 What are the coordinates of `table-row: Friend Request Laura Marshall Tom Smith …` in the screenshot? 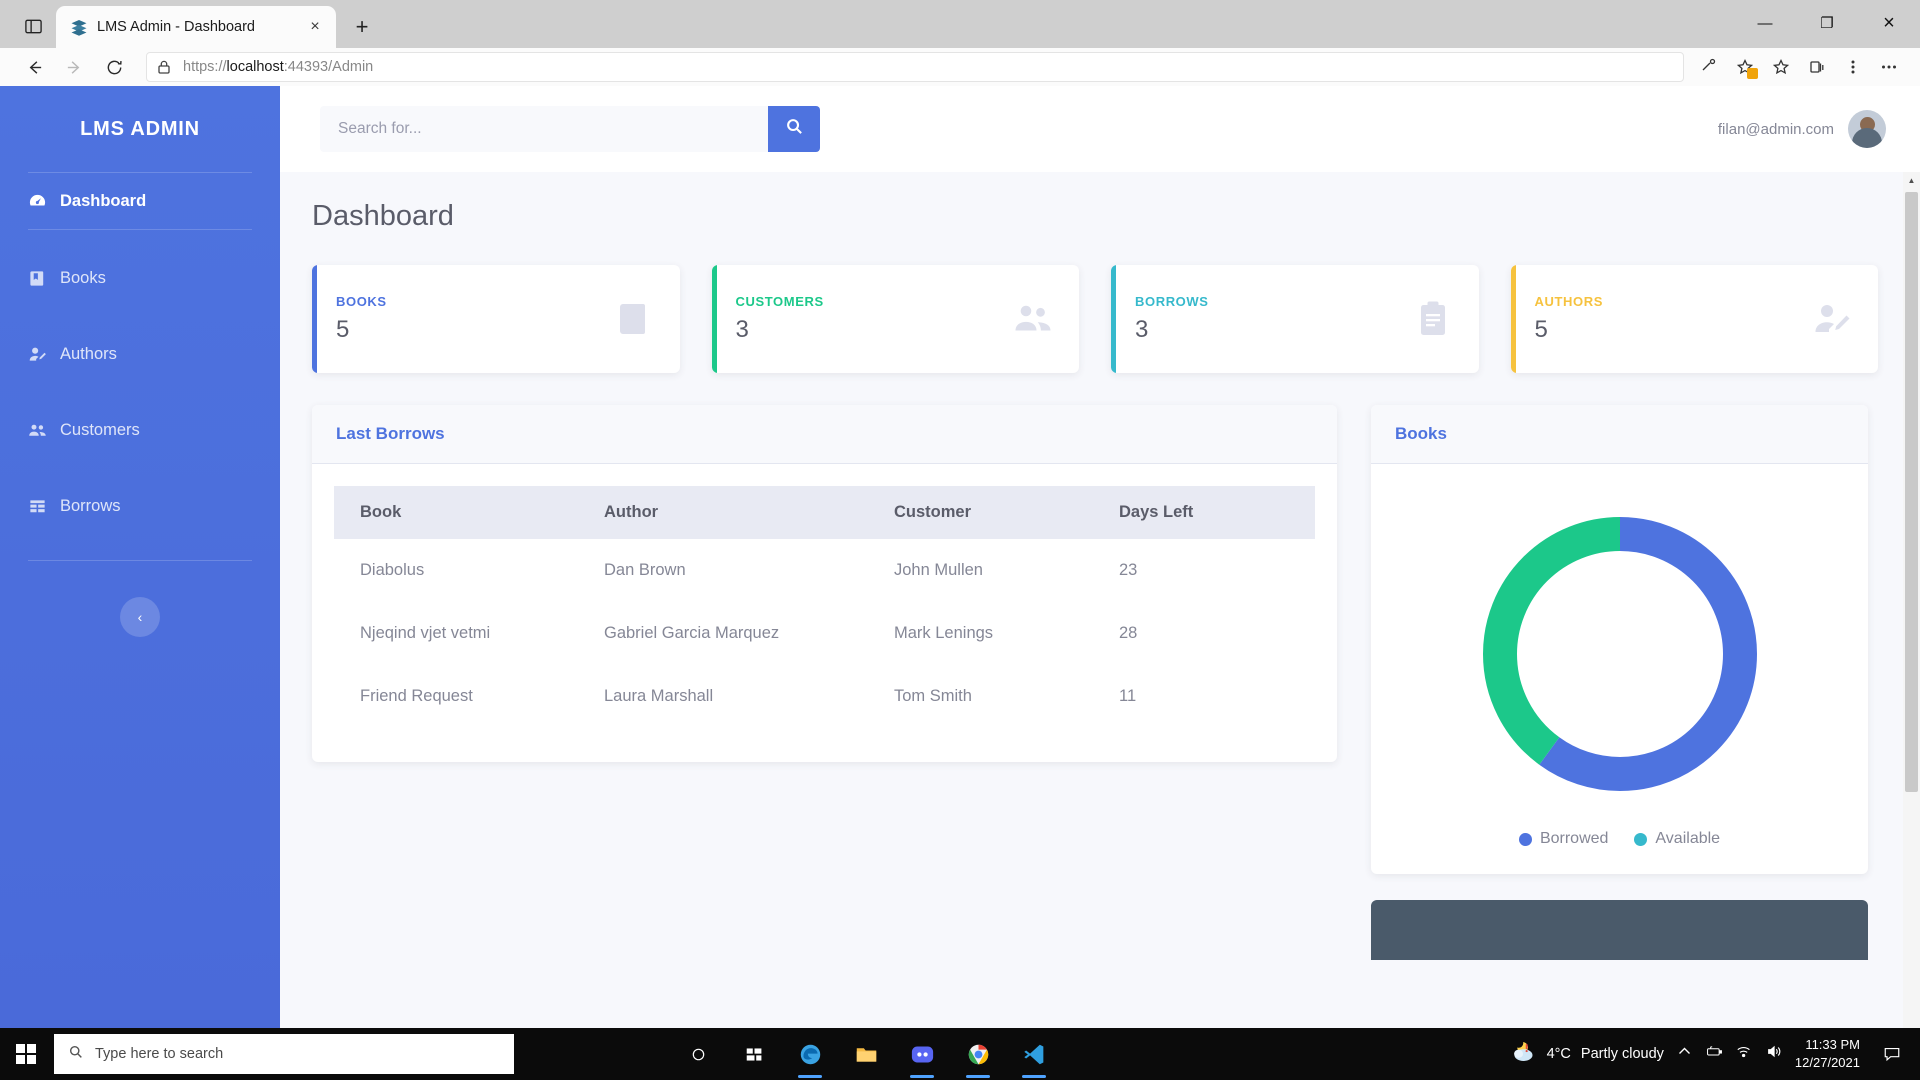 It's located at (824, 696).